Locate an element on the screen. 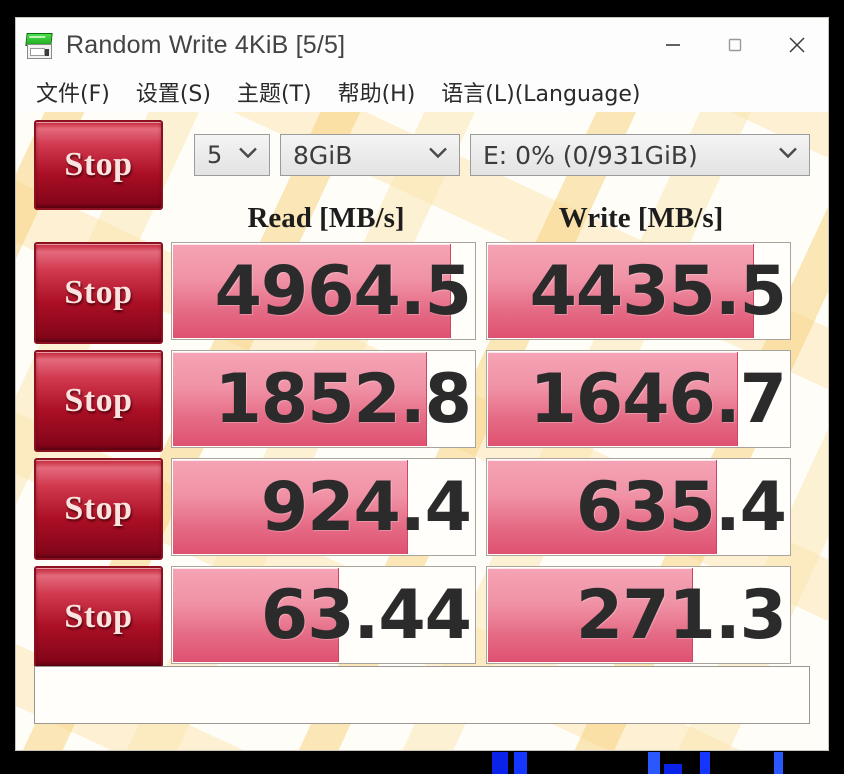 The image size is (844, 774). test-size-value: 8GiB is located at coordinates (323, 155).